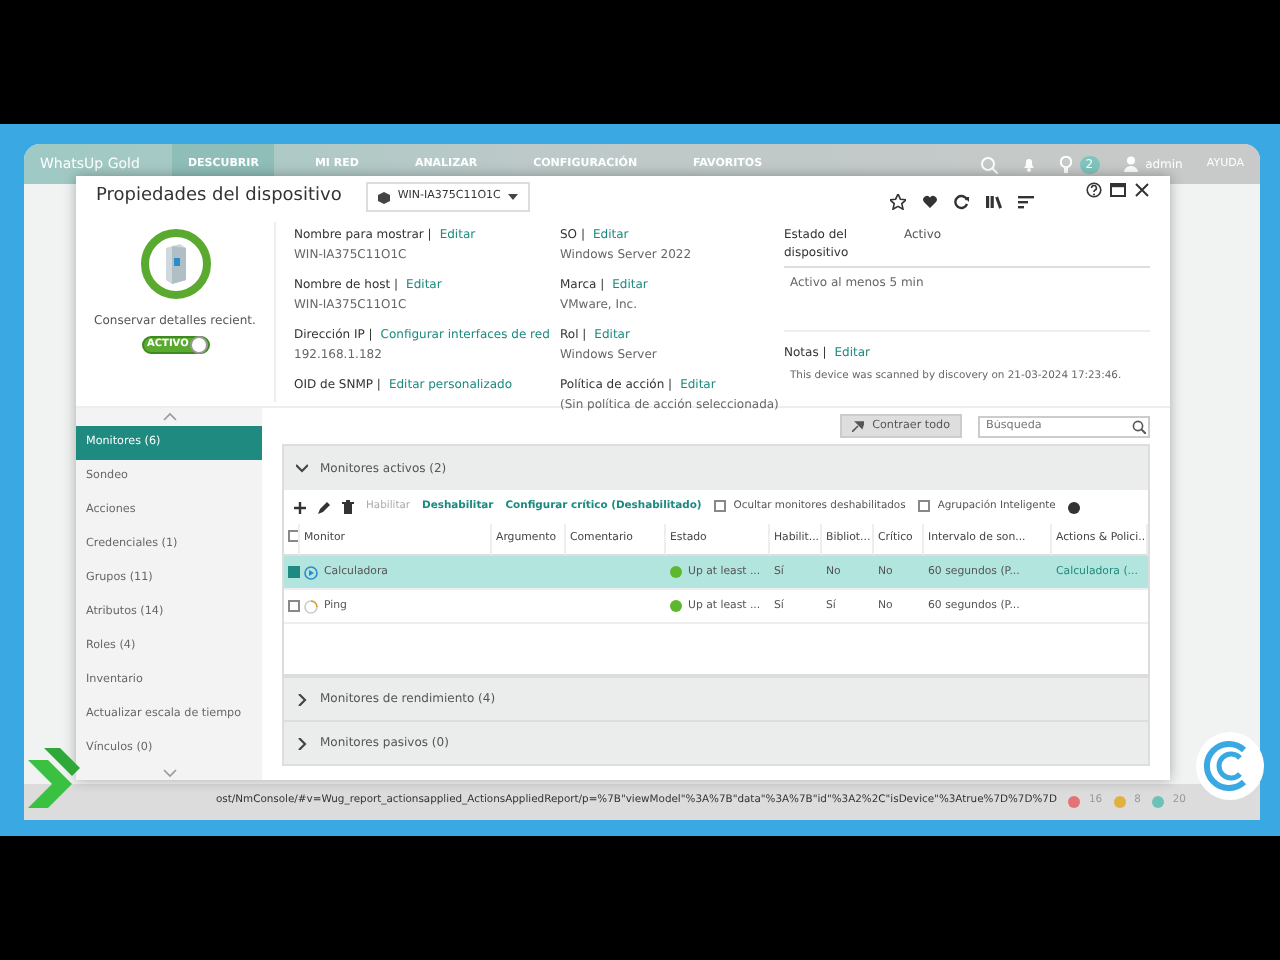 The height and width of the screenshot is (960, 1280). Describe the element at coordinates (311, 572) in the screenshot. I see `play-icon` at that location.